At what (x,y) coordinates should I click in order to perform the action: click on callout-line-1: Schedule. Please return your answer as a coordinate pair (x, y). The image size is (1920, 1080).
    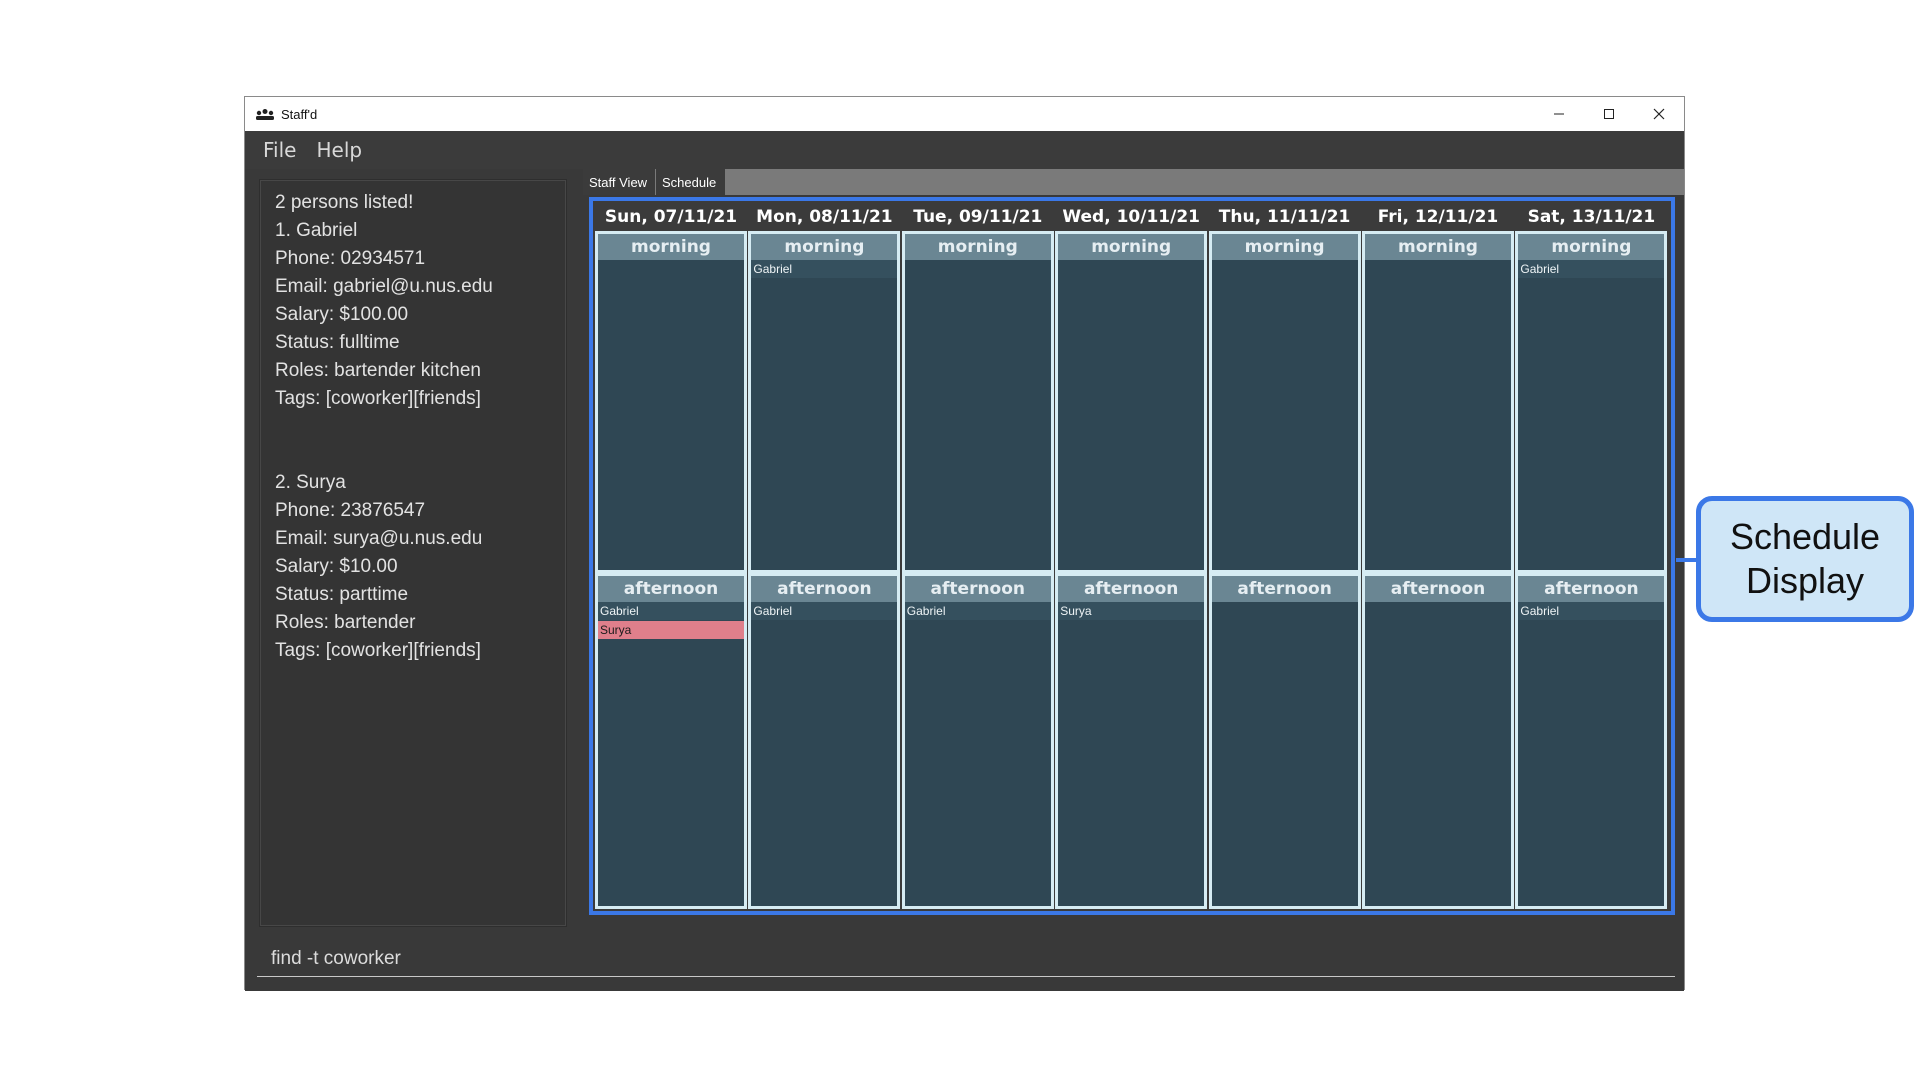
    Looking at the image, I should click on (1805, 536).